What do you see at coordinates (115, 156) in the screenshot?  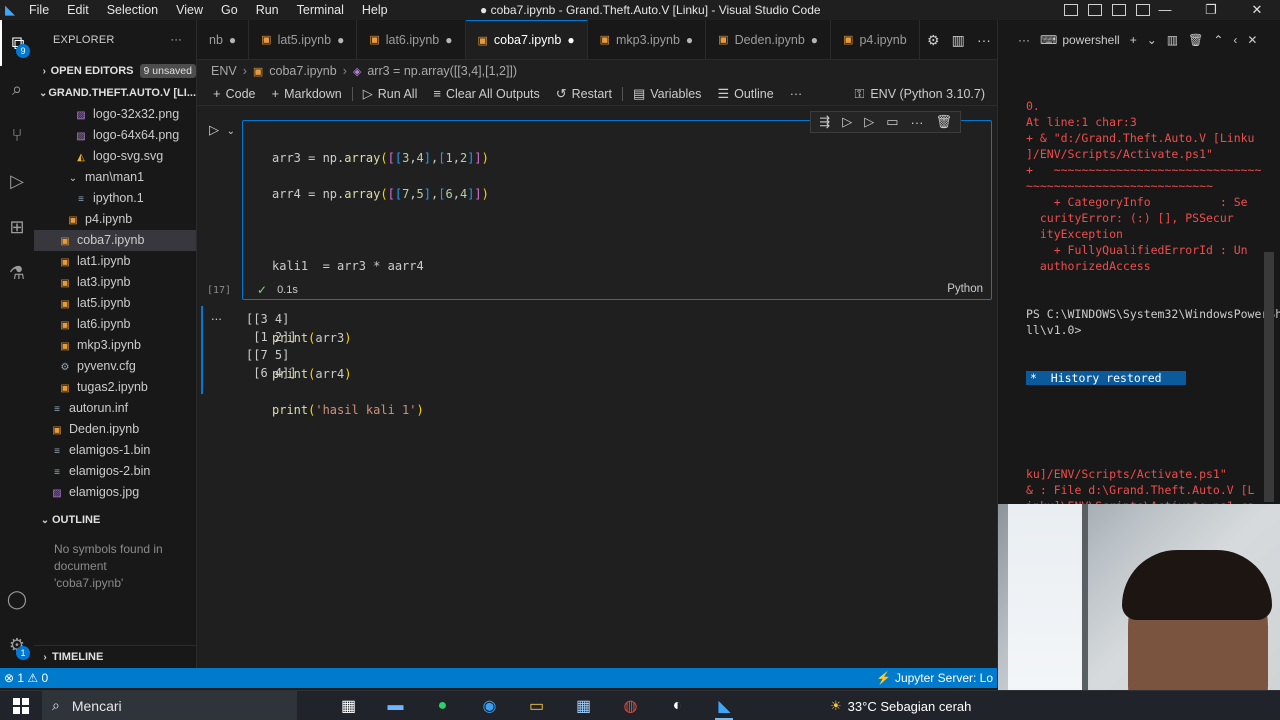 I see `tree-item: ◭ logo-svg.svg` at bounding box center [115, 156].